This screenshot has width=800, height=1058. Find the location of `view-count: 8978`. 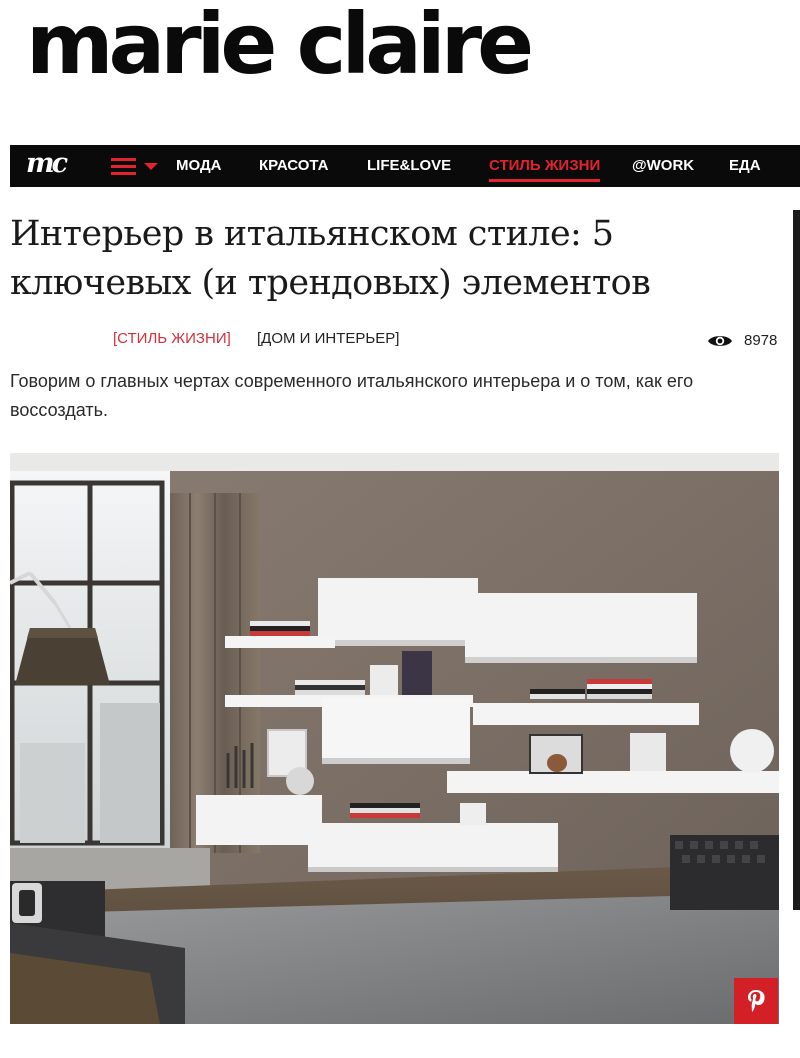

view-count: 8978 is located at coordinates (761, 340).